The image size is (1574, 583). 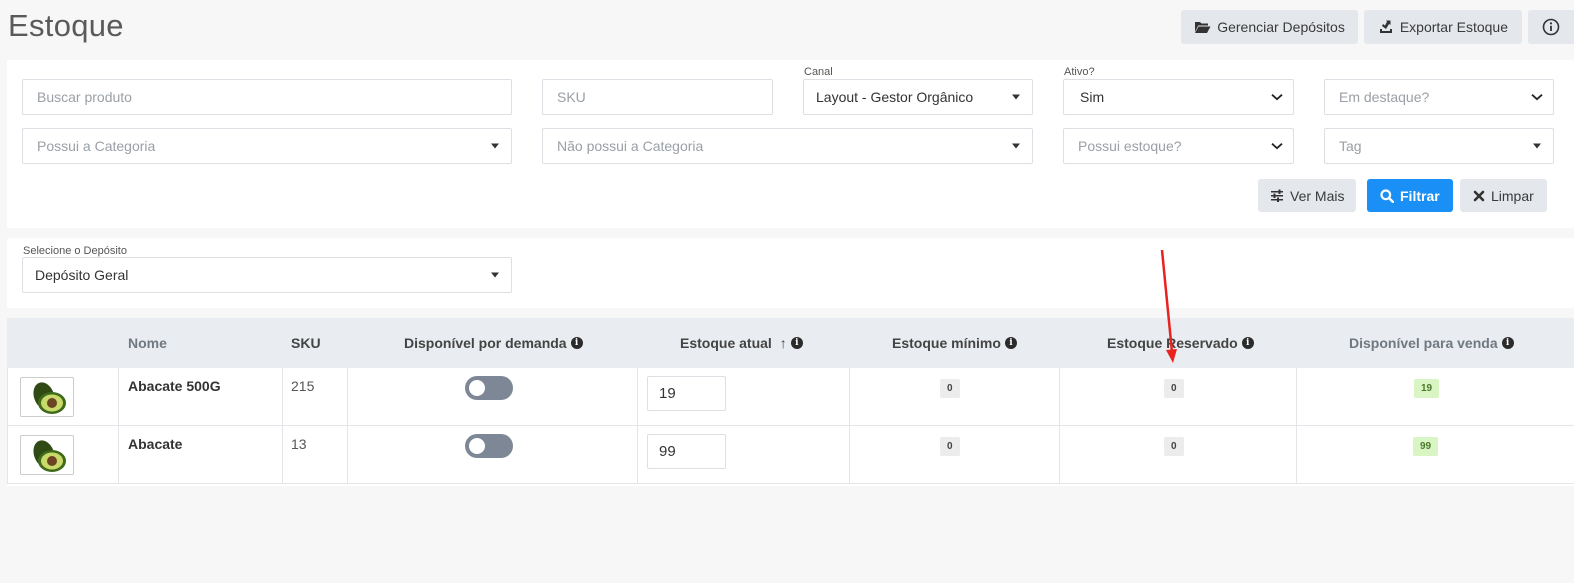 I want to click on column-header-name: Nome, so click(x=147, y=343).